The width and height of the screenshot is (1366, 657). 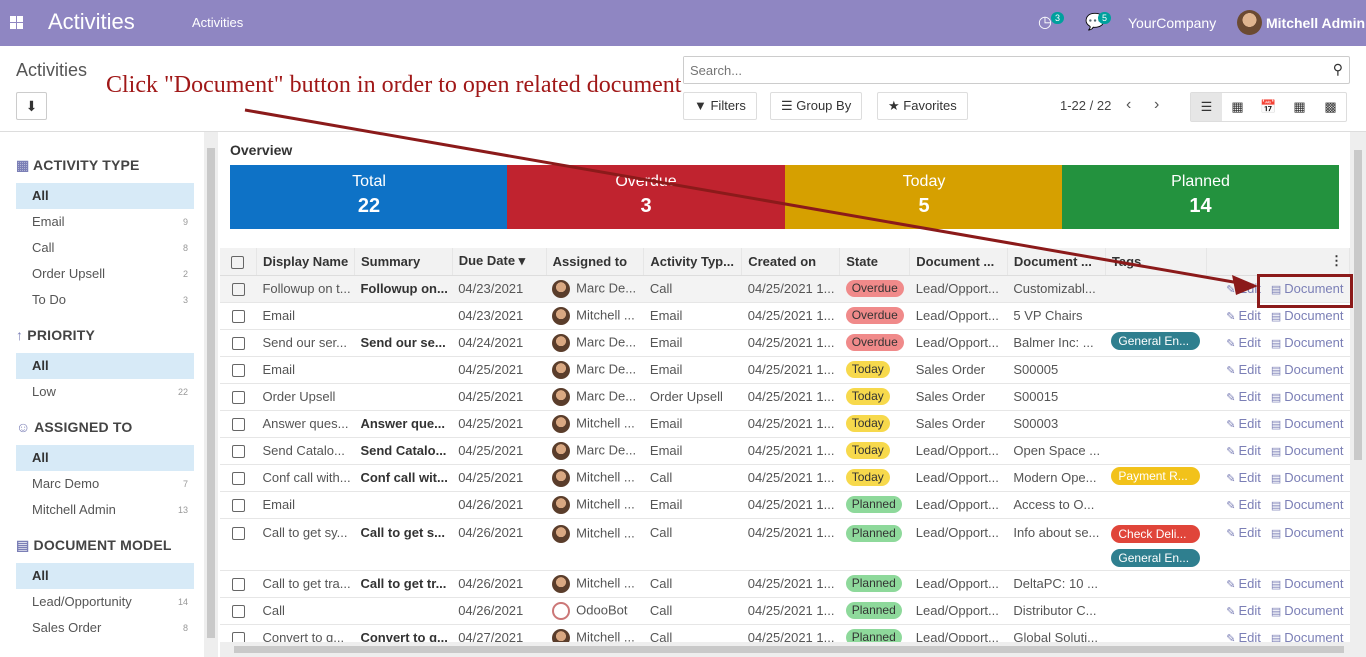 What do you see at coordinates (1268, 107) in the screenshot?
I see `calendar-view-icon: 📅` at bounding box center [1268, 107].